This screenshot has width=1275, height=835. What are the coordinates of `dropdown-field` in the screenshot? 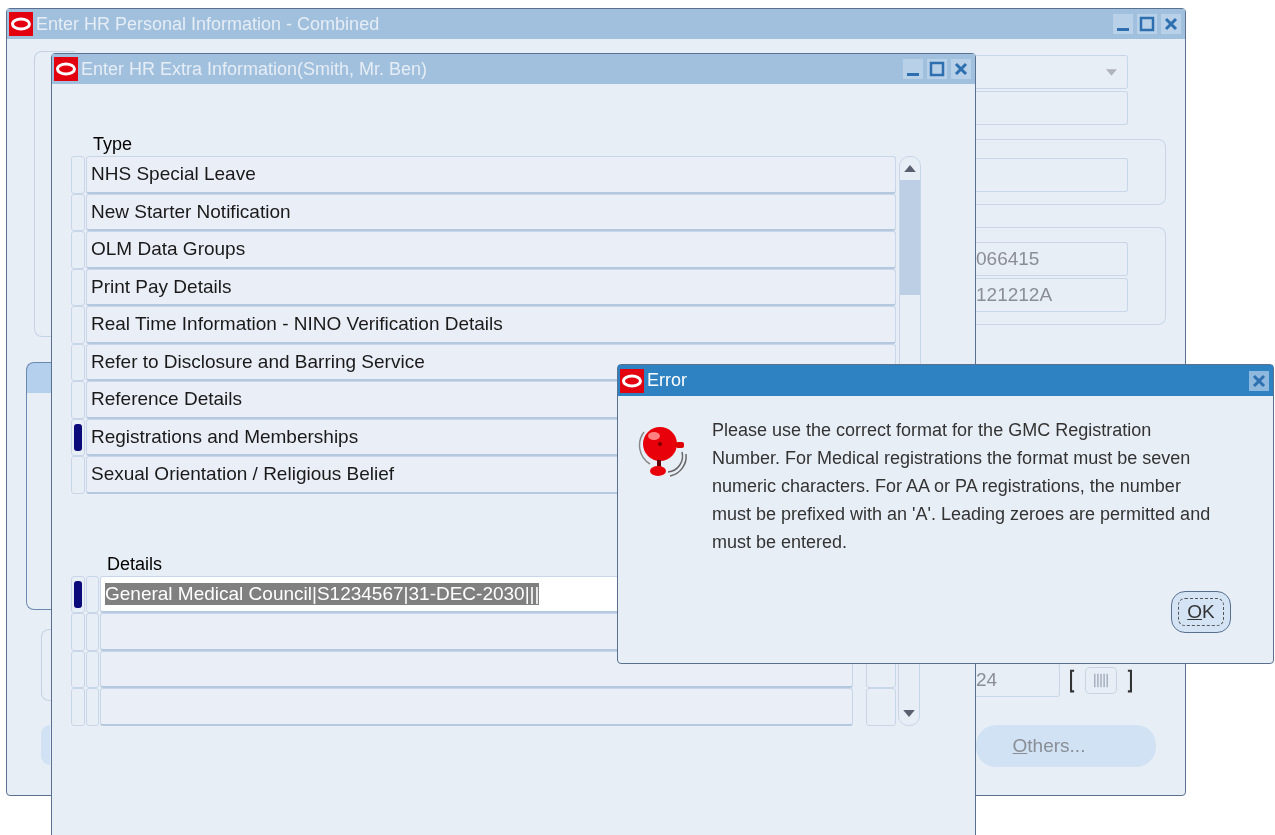 It's located at (1052, 72).